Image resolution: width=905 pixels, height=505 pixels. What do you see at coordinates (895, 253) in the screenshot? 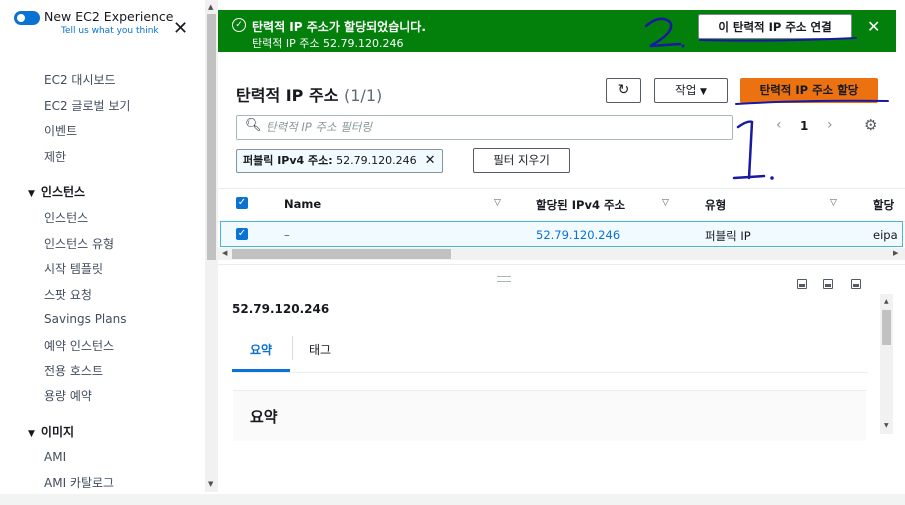
I see `scroll-right-icon: ▶` at bounding box center [895, 253].